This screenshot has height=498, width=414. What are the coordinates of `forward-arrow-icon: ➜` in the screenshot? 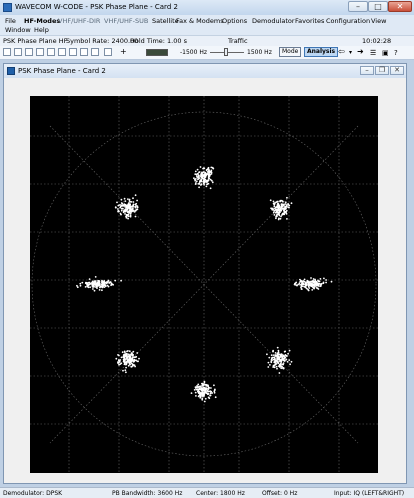 It's located at (360, 51).